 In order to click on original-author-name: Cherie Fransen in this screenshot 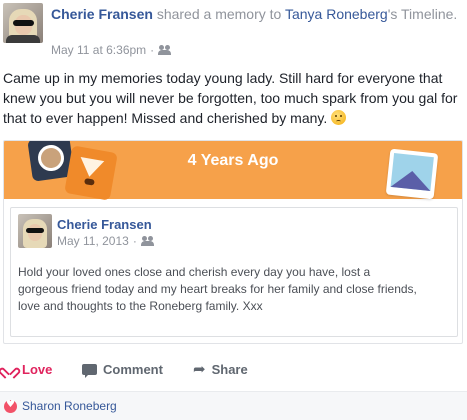, I will do `click(104, 224)`.